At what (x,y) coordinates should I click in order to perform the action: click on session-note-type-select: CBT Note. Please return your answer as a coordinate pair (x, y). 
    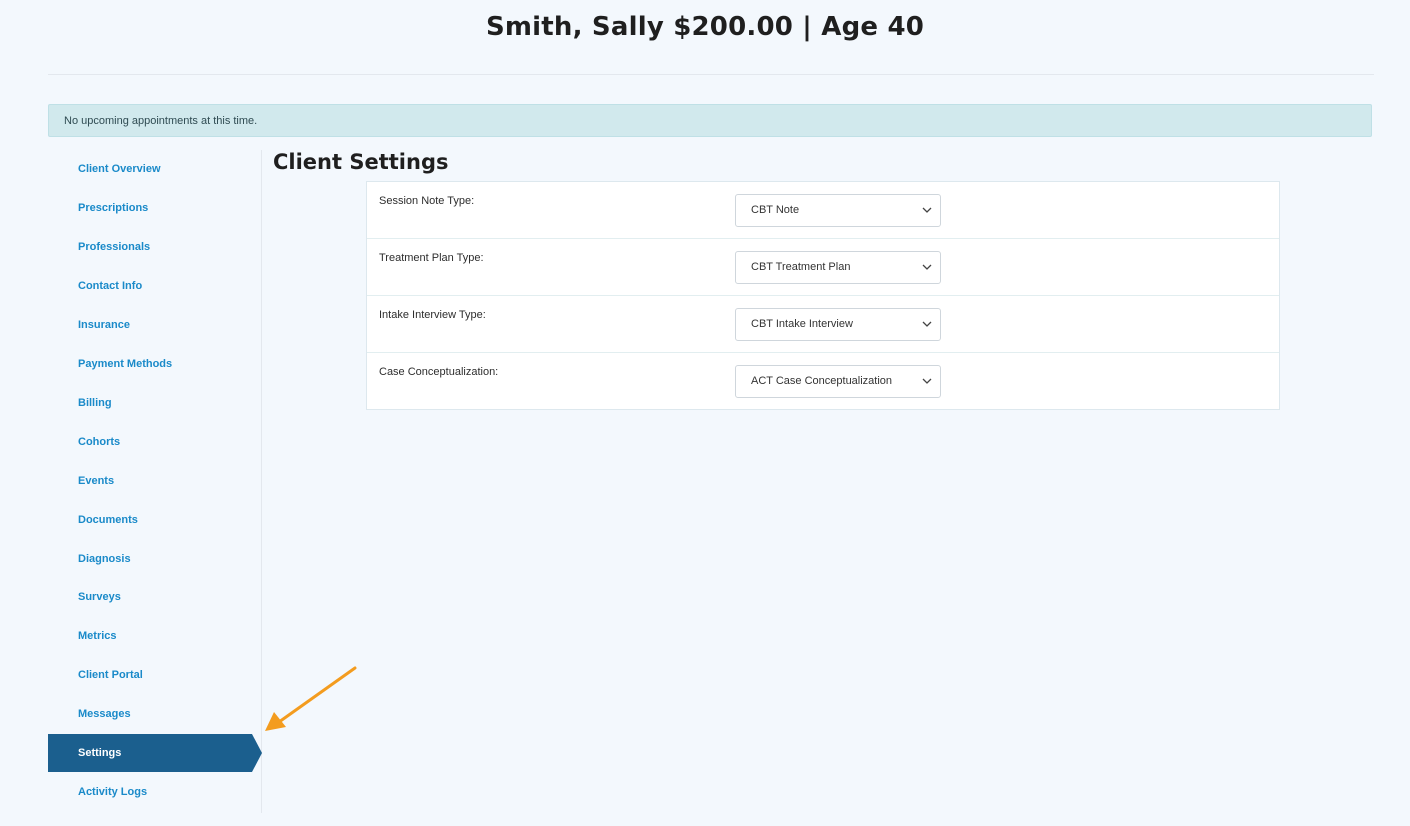
    Looking at the image, I should click on (838, 210).